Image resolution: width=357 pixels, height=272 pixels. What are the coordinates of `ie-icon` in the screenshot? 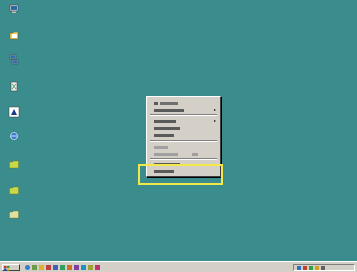 It's located at (14, 136).